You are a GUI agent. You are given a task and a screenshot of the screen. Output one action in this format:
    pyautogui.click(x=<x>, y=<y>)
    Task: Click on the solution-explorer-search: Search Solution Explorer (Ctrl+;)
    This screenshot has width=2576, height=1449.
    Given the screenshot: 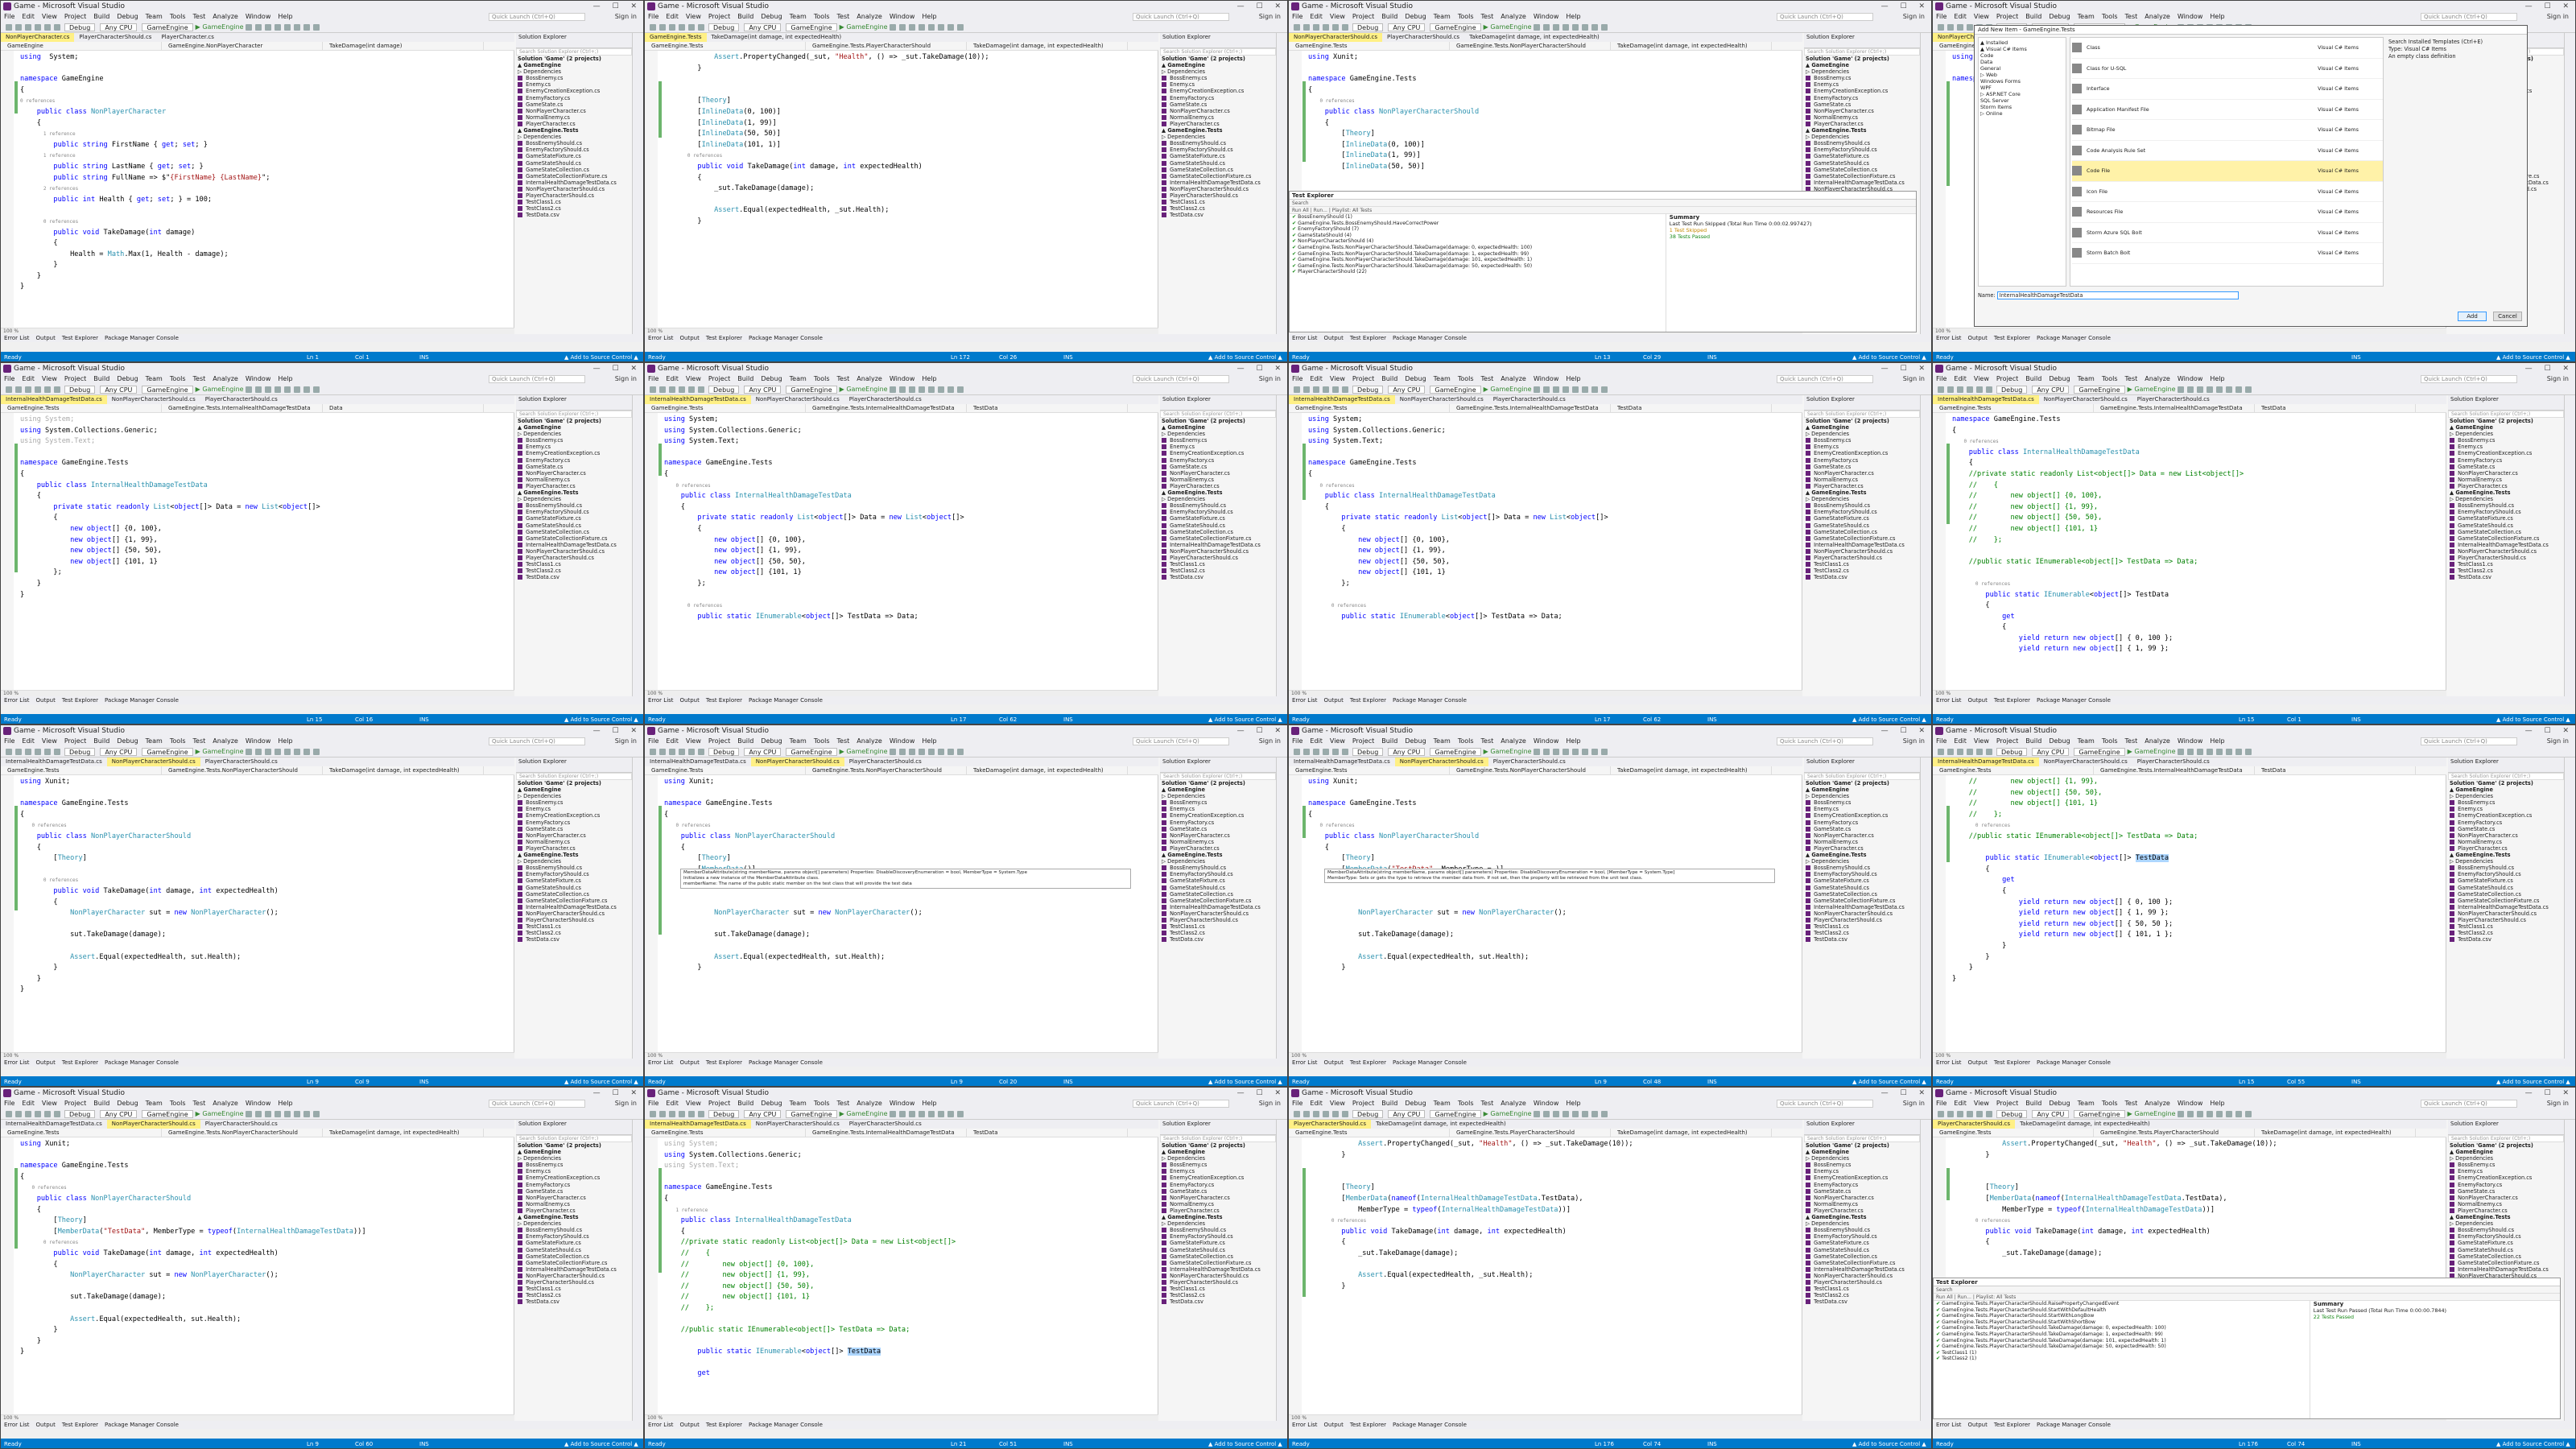 What is the action you would take?
    pyautogui.click(x=2506, y=776)
    